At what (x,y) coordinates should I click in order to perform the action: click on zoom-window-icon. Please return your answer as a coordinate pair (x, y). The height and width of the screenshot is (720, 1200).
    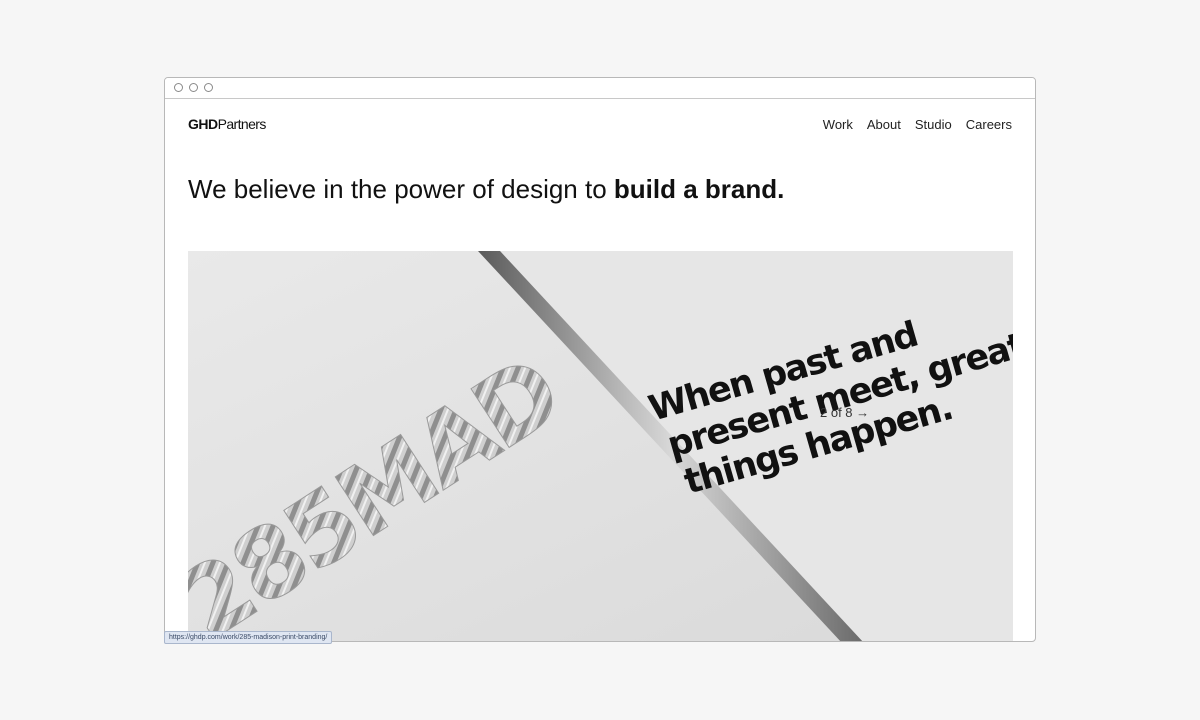
    Looking at the image, I should click on (208, 87).